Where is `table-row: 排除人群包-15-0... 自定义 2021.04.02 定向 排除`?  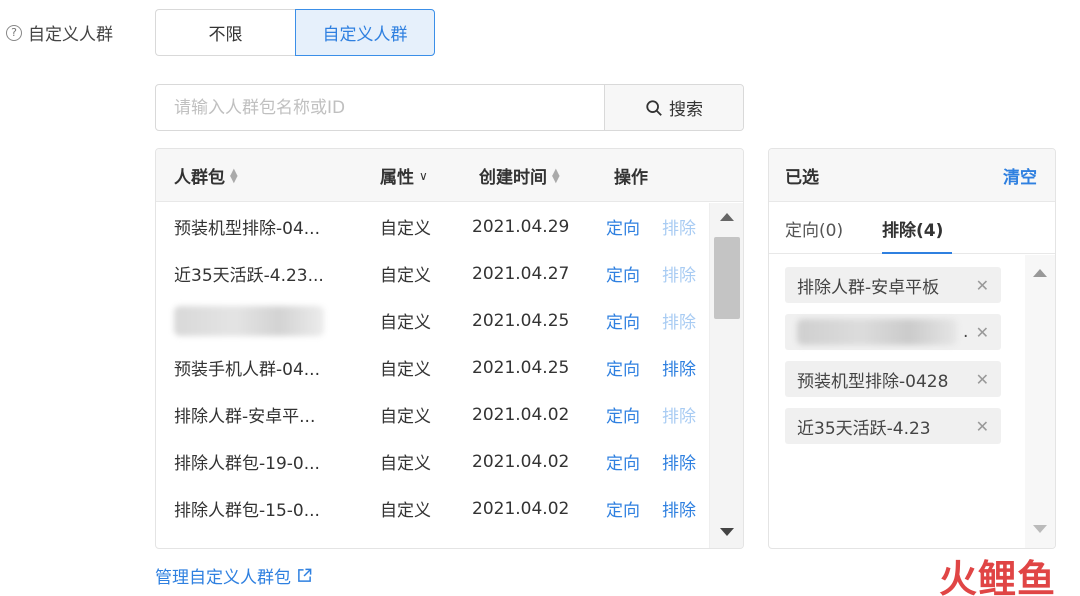
table-row: 排除人群包-15-0... 自定义 2021.04.02 定向 排除 is located at coordinates (432, 508).